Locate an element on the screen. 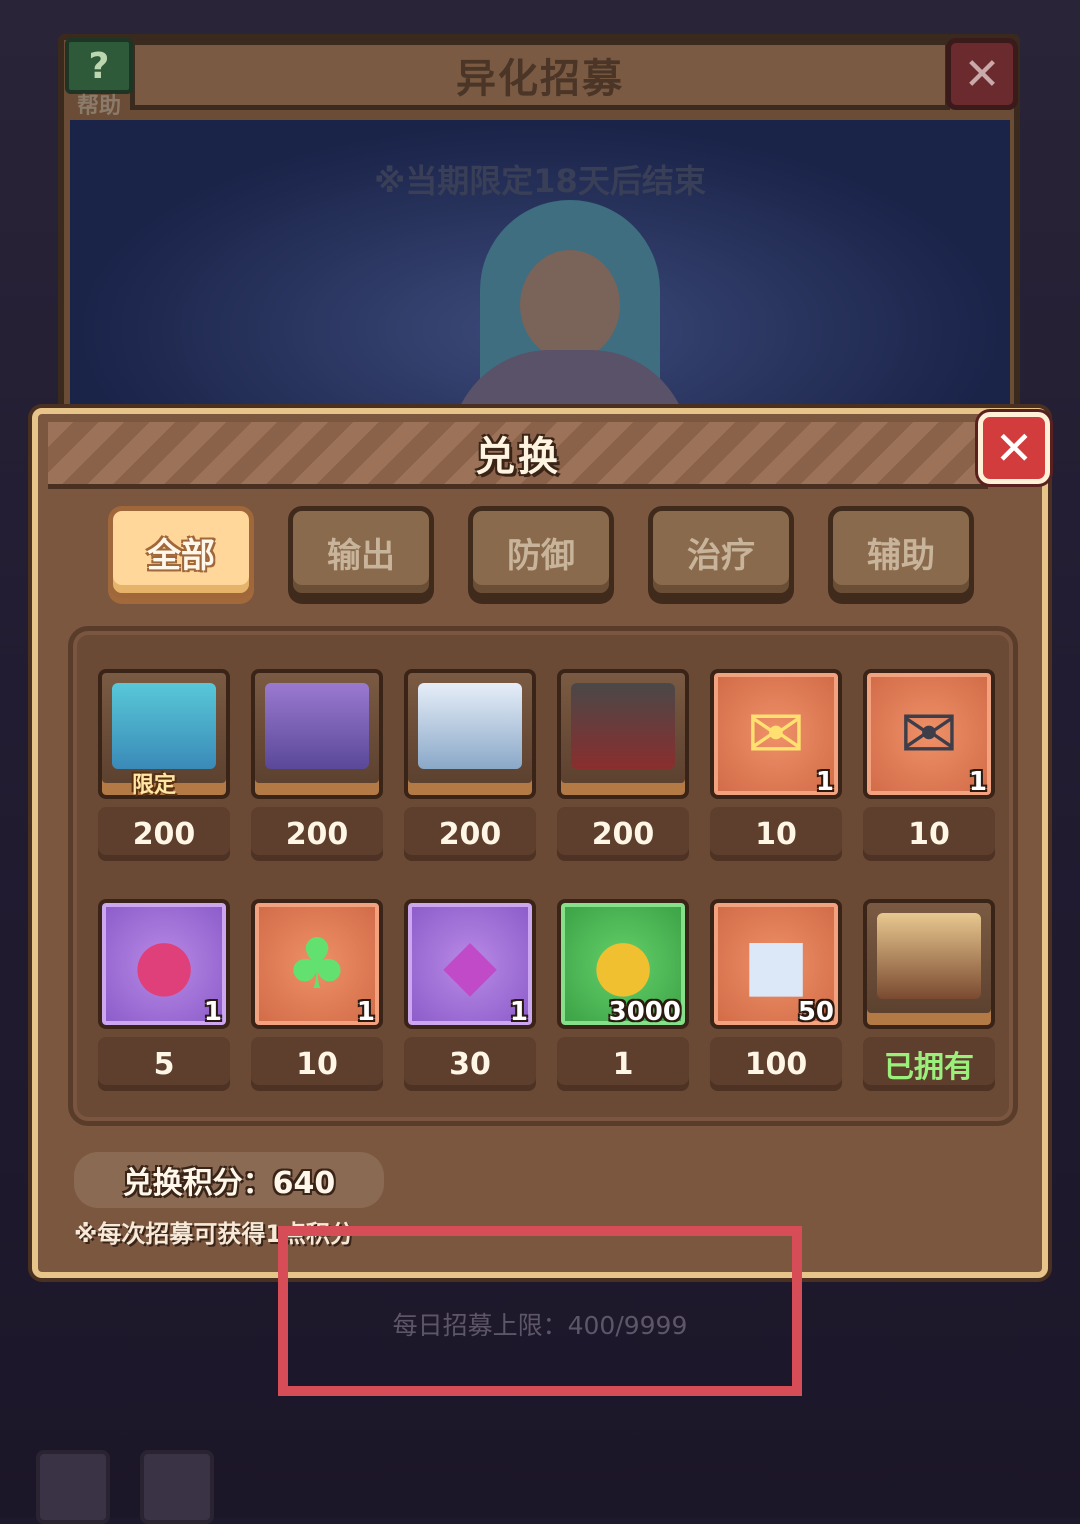 The width and height of the screenshot is (1080, 1524). period-text: ※当期限定18天后结束 is located at coordinates (540, 181).